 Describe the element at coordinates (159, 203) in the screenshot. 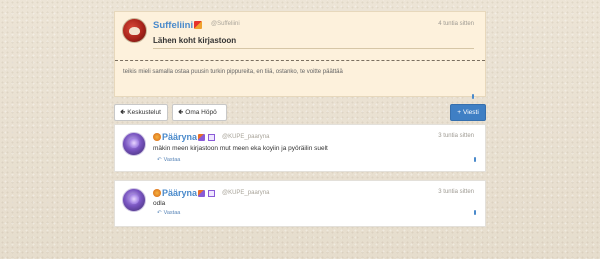

I see `reply-body-text: odla` at that location.